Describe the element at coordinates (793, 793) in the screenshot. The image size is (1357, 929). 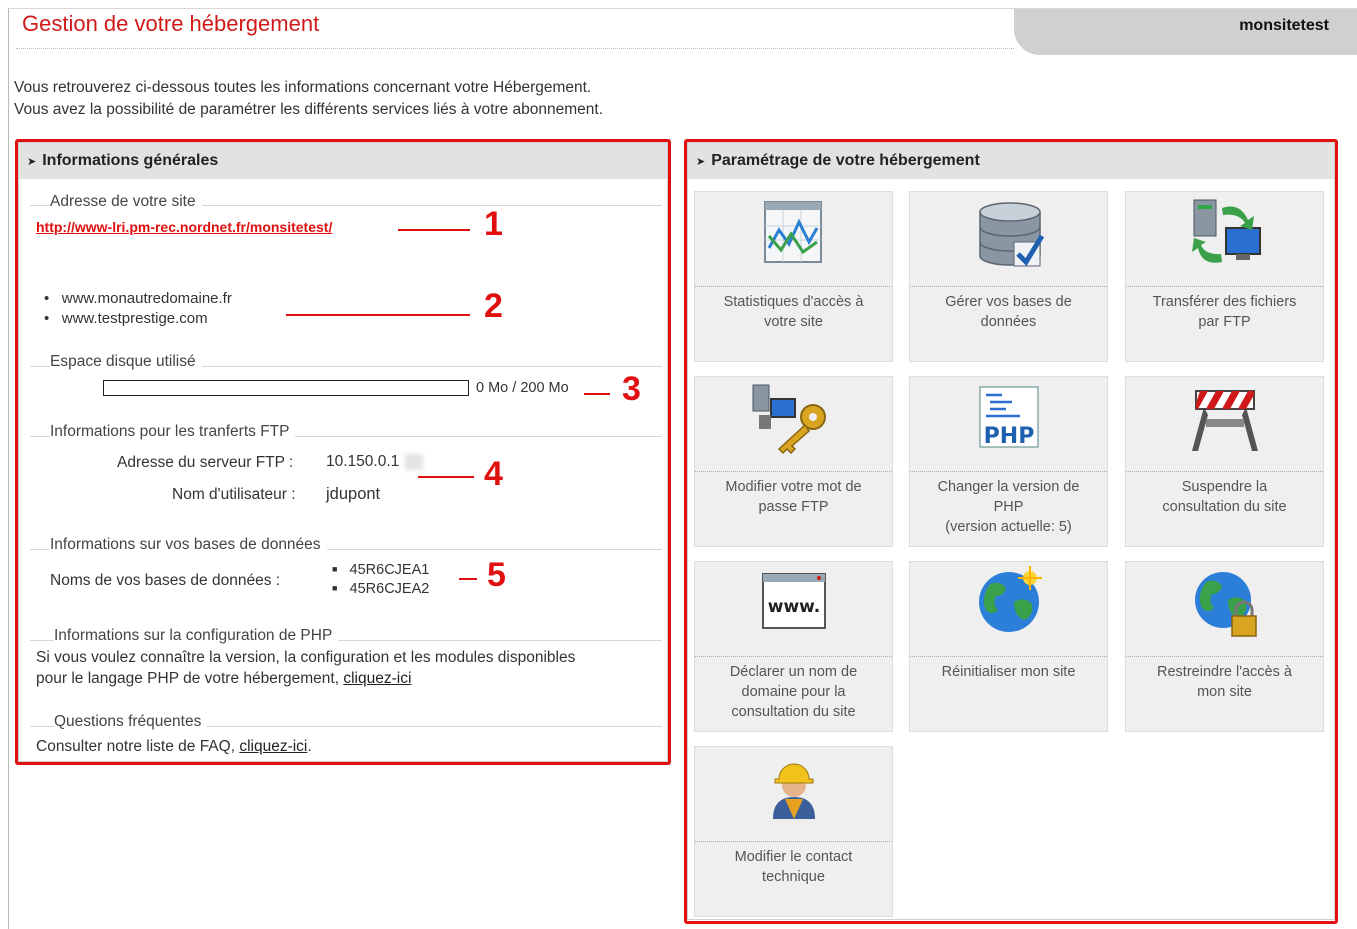
I see `worker-icon` at that location.